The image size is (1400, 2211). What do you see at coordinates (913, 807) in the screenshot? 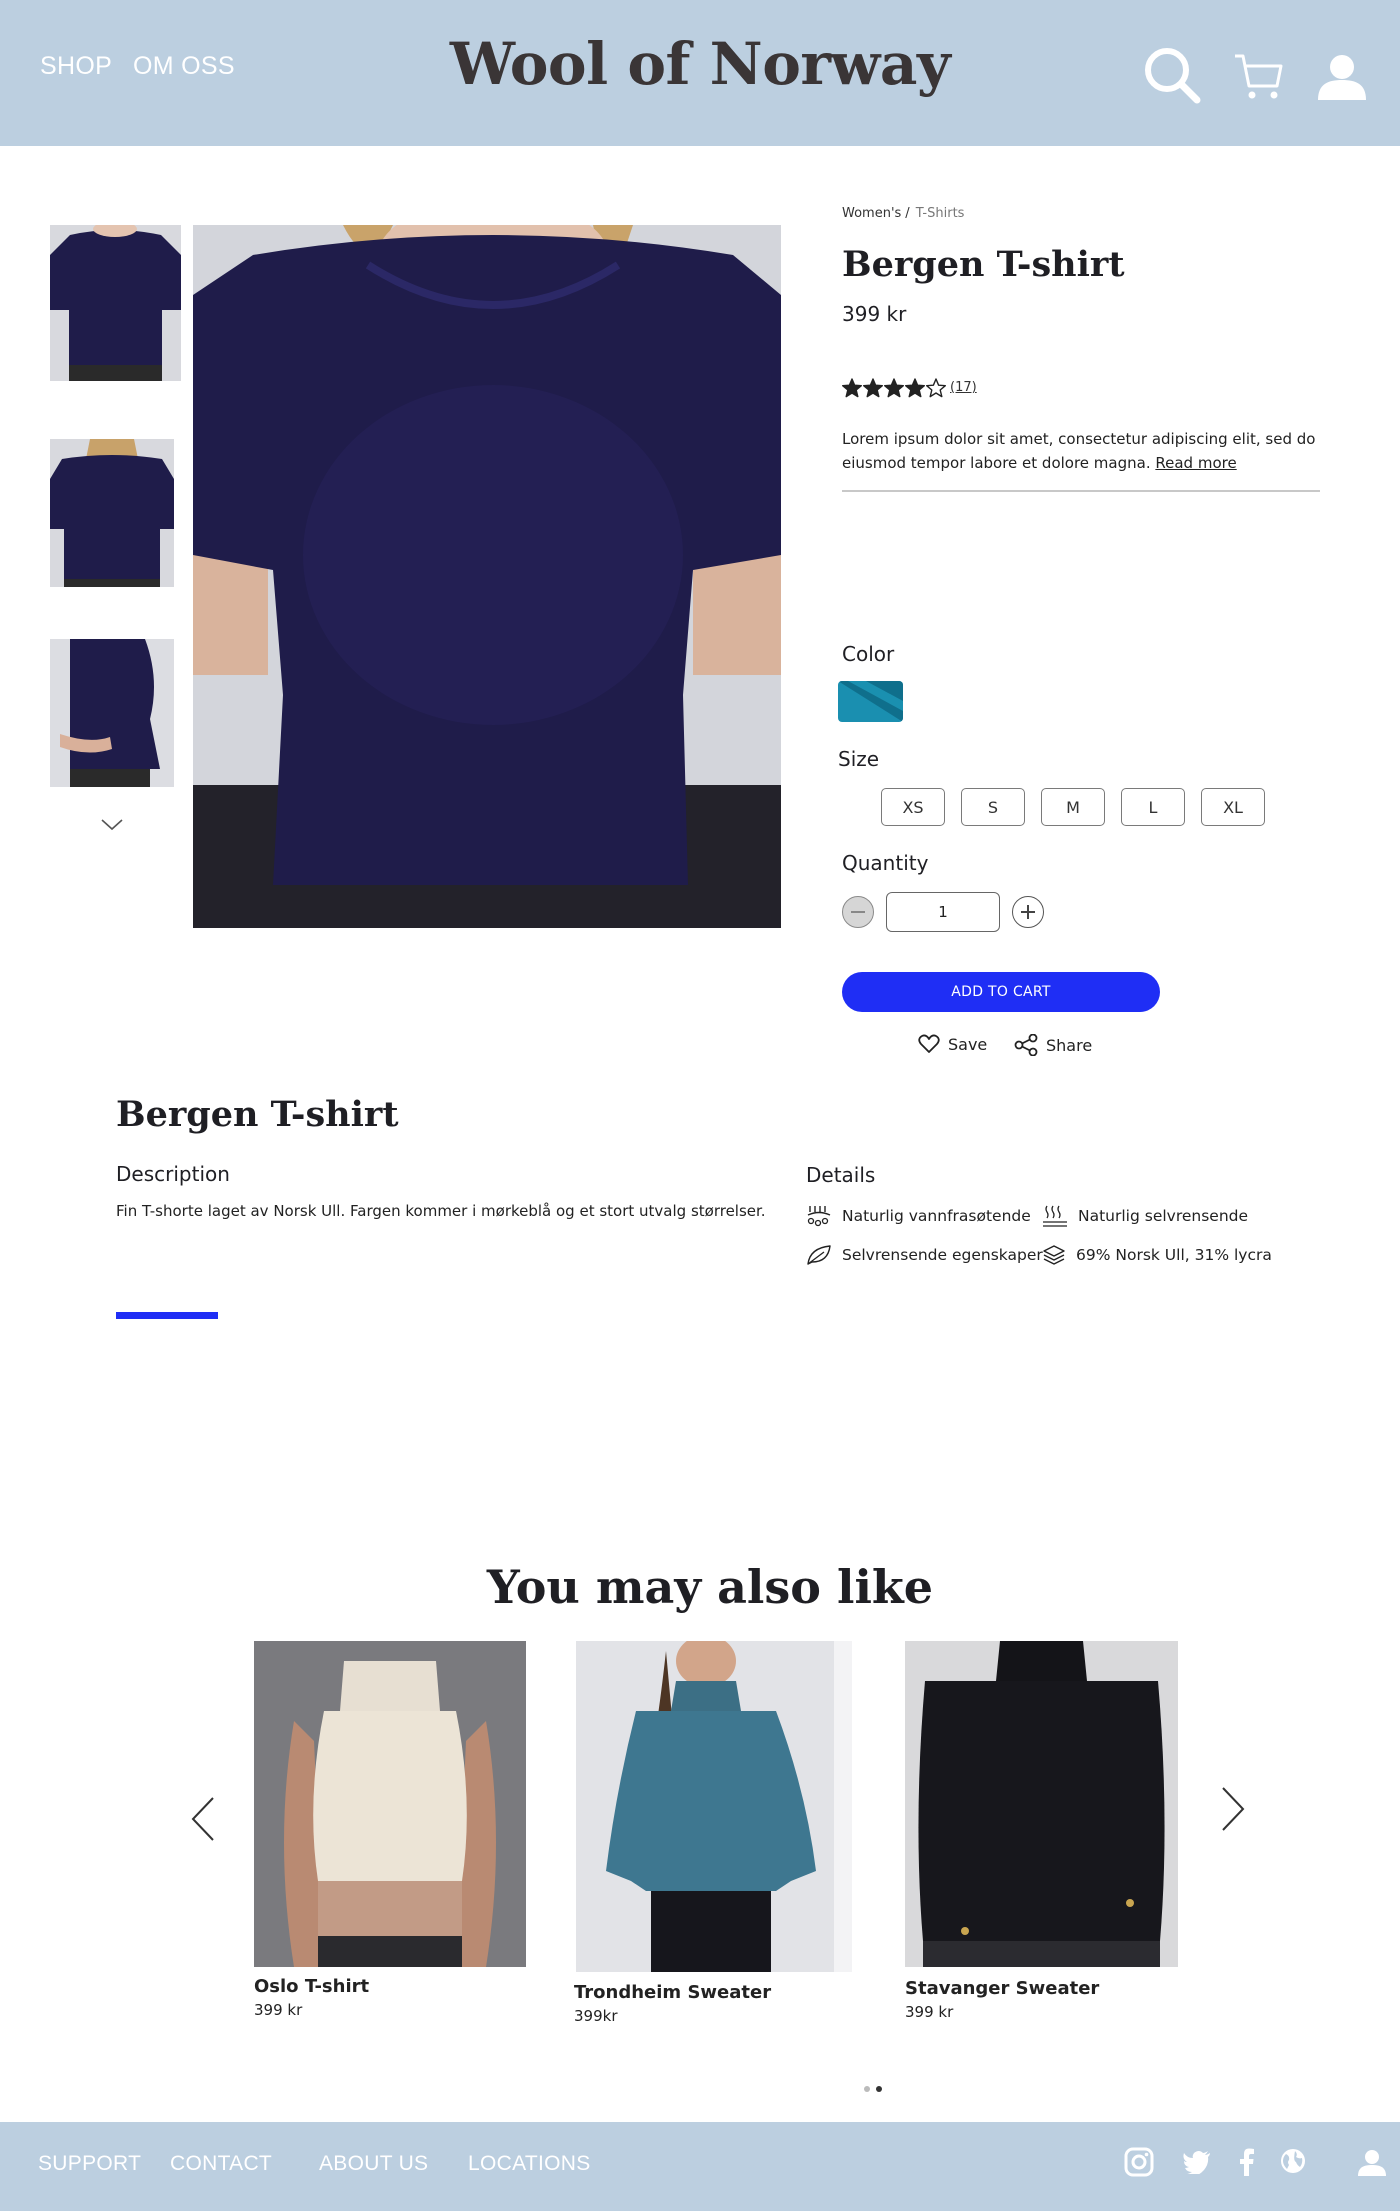
I see `size-xs-button: XS` at bounding box center [913, 807].